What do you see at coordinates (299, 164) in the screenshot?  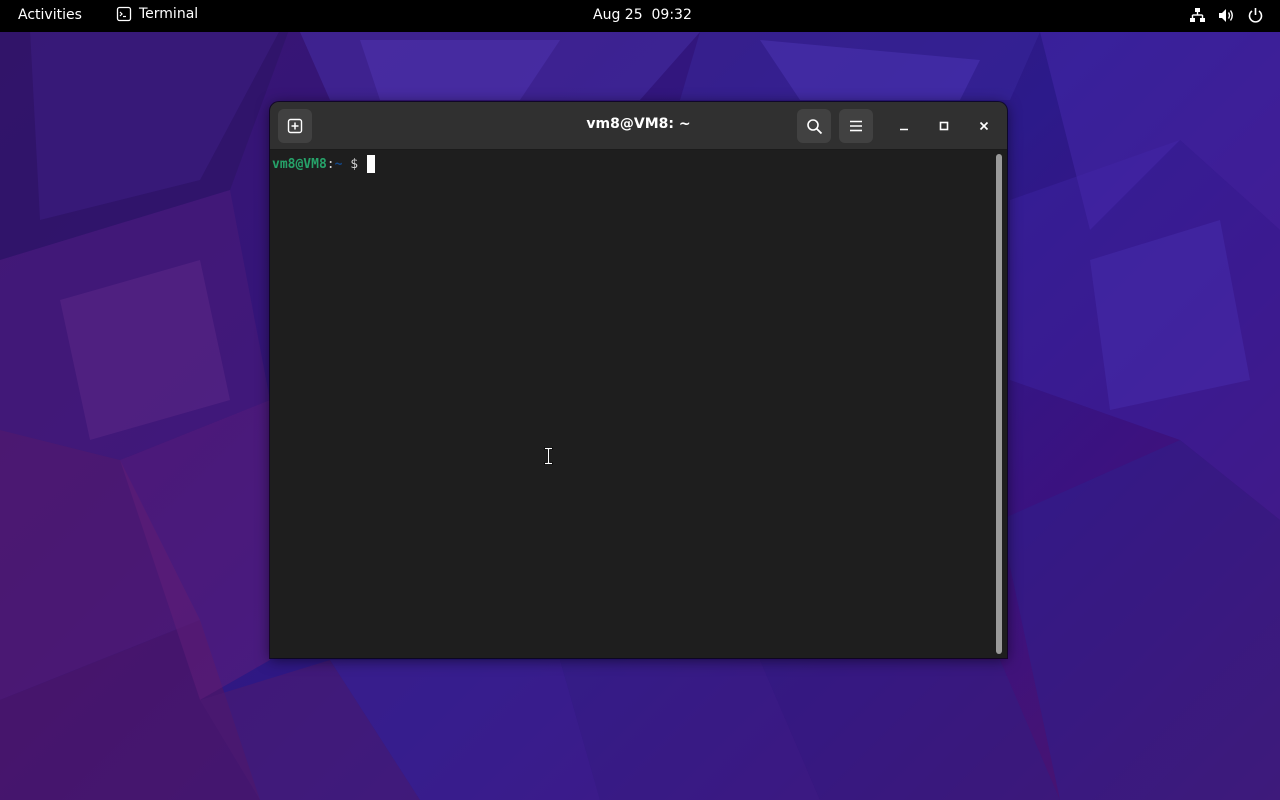 I see `prompt-user-host: vm8@VM8` at bounding box center [299, 164].